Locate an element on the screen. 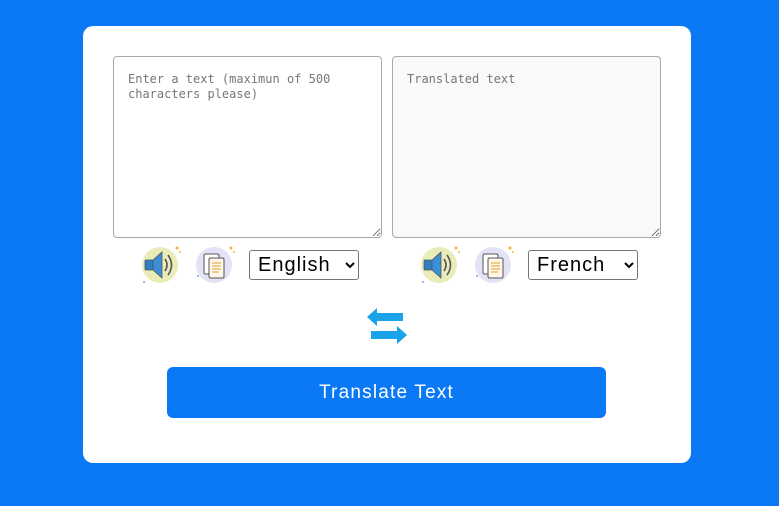 The width and height of the screenshot is (779, 506). translated-text-output is located at coordinates (526, 147).